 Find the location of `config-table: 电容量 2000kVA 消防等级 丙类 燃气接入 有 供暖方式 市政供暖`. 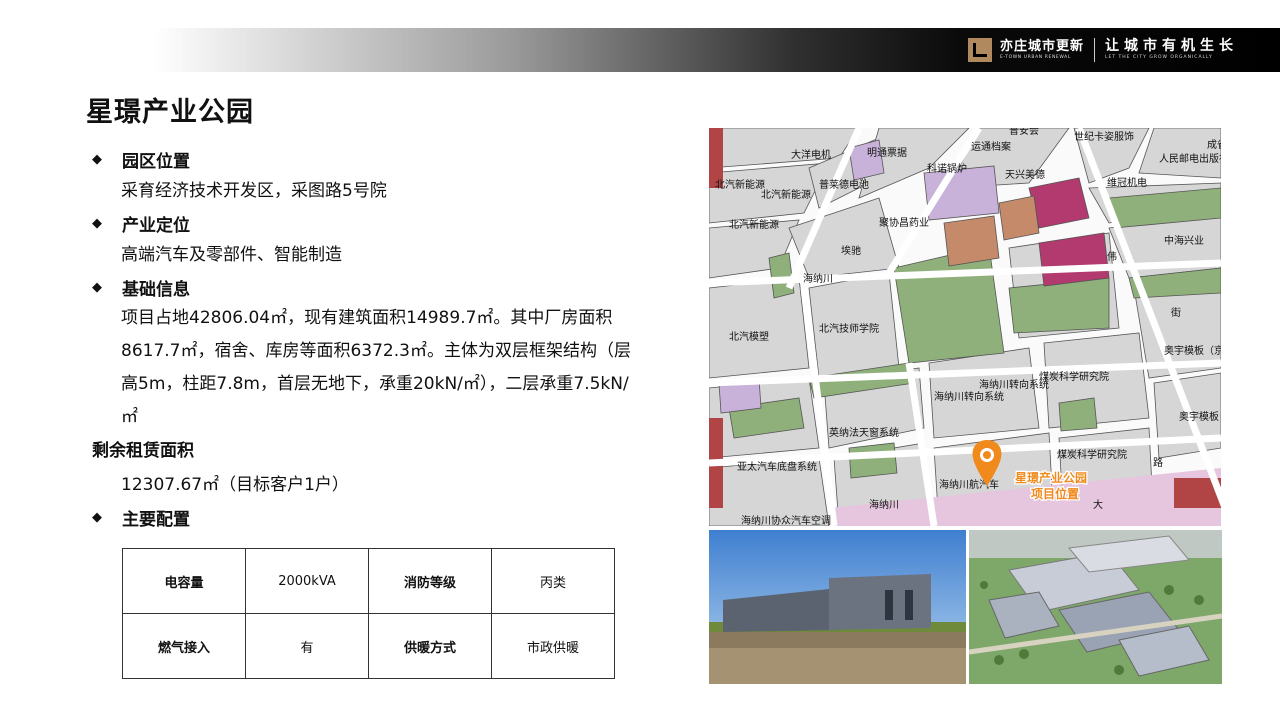

config-table: 电容量 2000kVA 消防等级 丙类 燃气接入 有 供暖方式 市政供暖 is located at coordinates (368, 613).